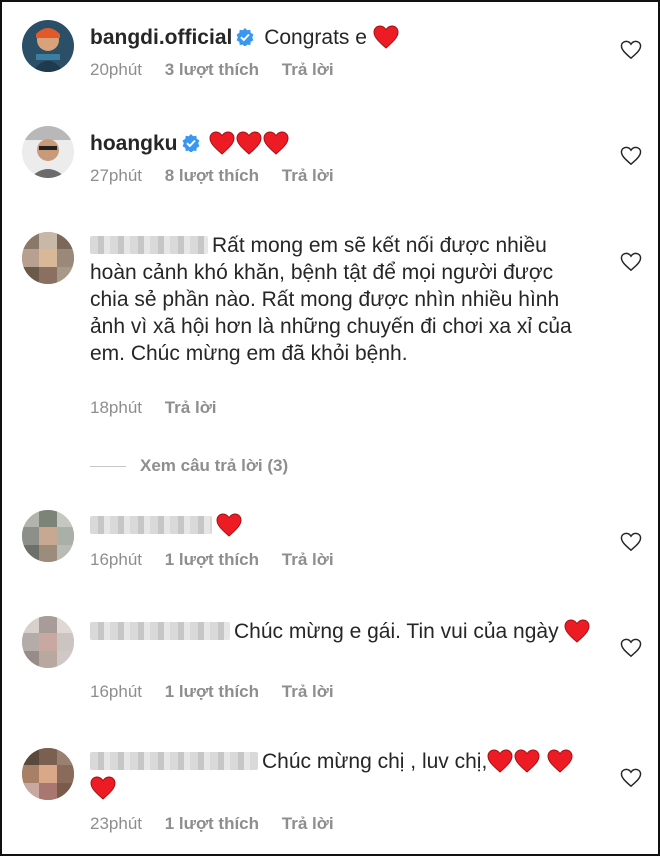  Describe the element at coordinates (116, 175) in the screenshot. I see `comment-time: 27phút` at that location.